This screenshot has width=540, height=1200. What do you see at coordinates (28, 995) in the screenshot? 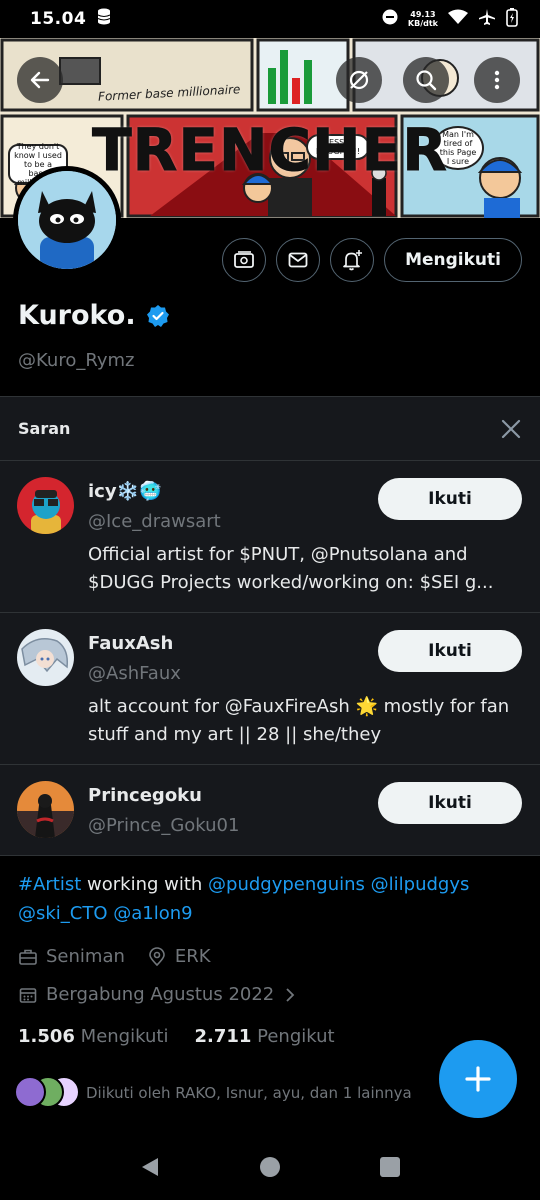
I see `calendar-icon` at bounding box center [28, 995].